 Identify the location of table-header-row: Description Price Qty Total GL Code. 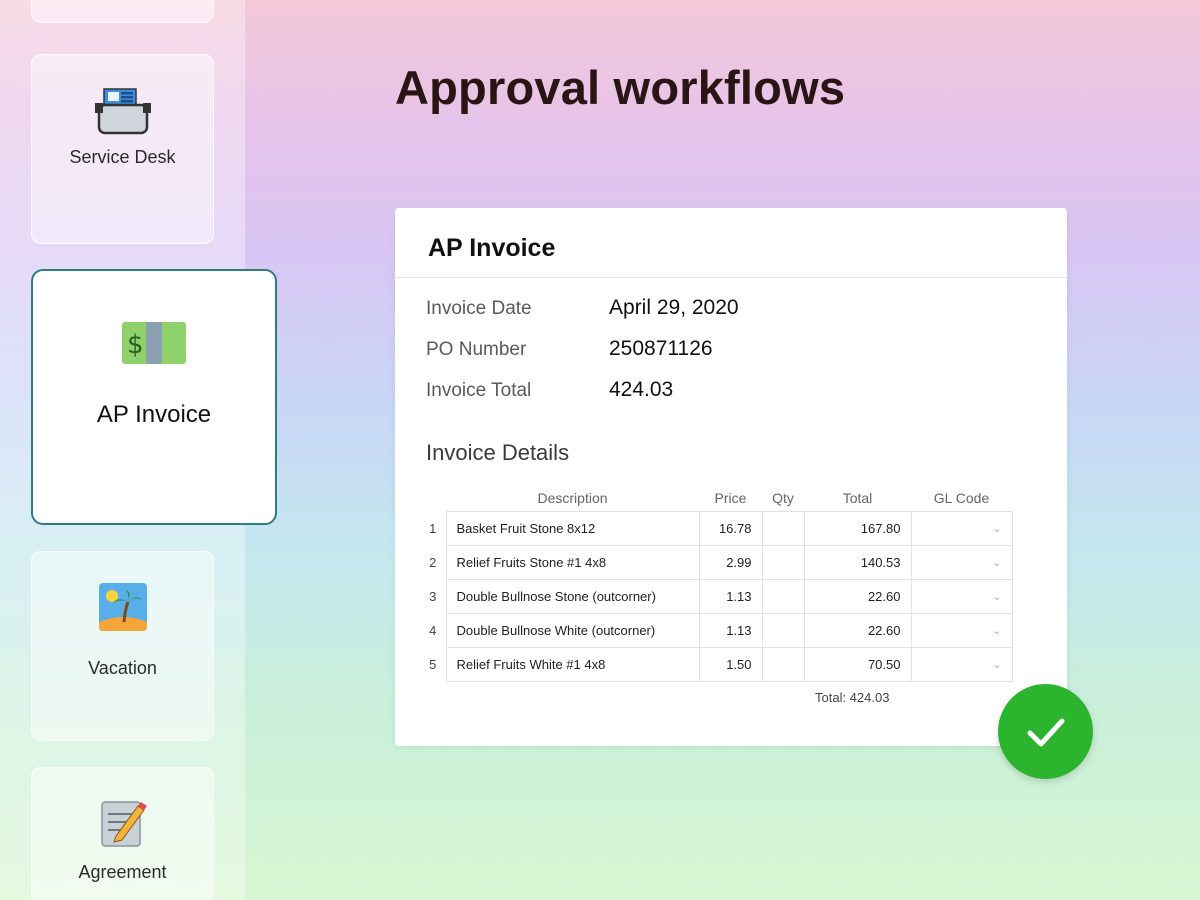
(719, 498).